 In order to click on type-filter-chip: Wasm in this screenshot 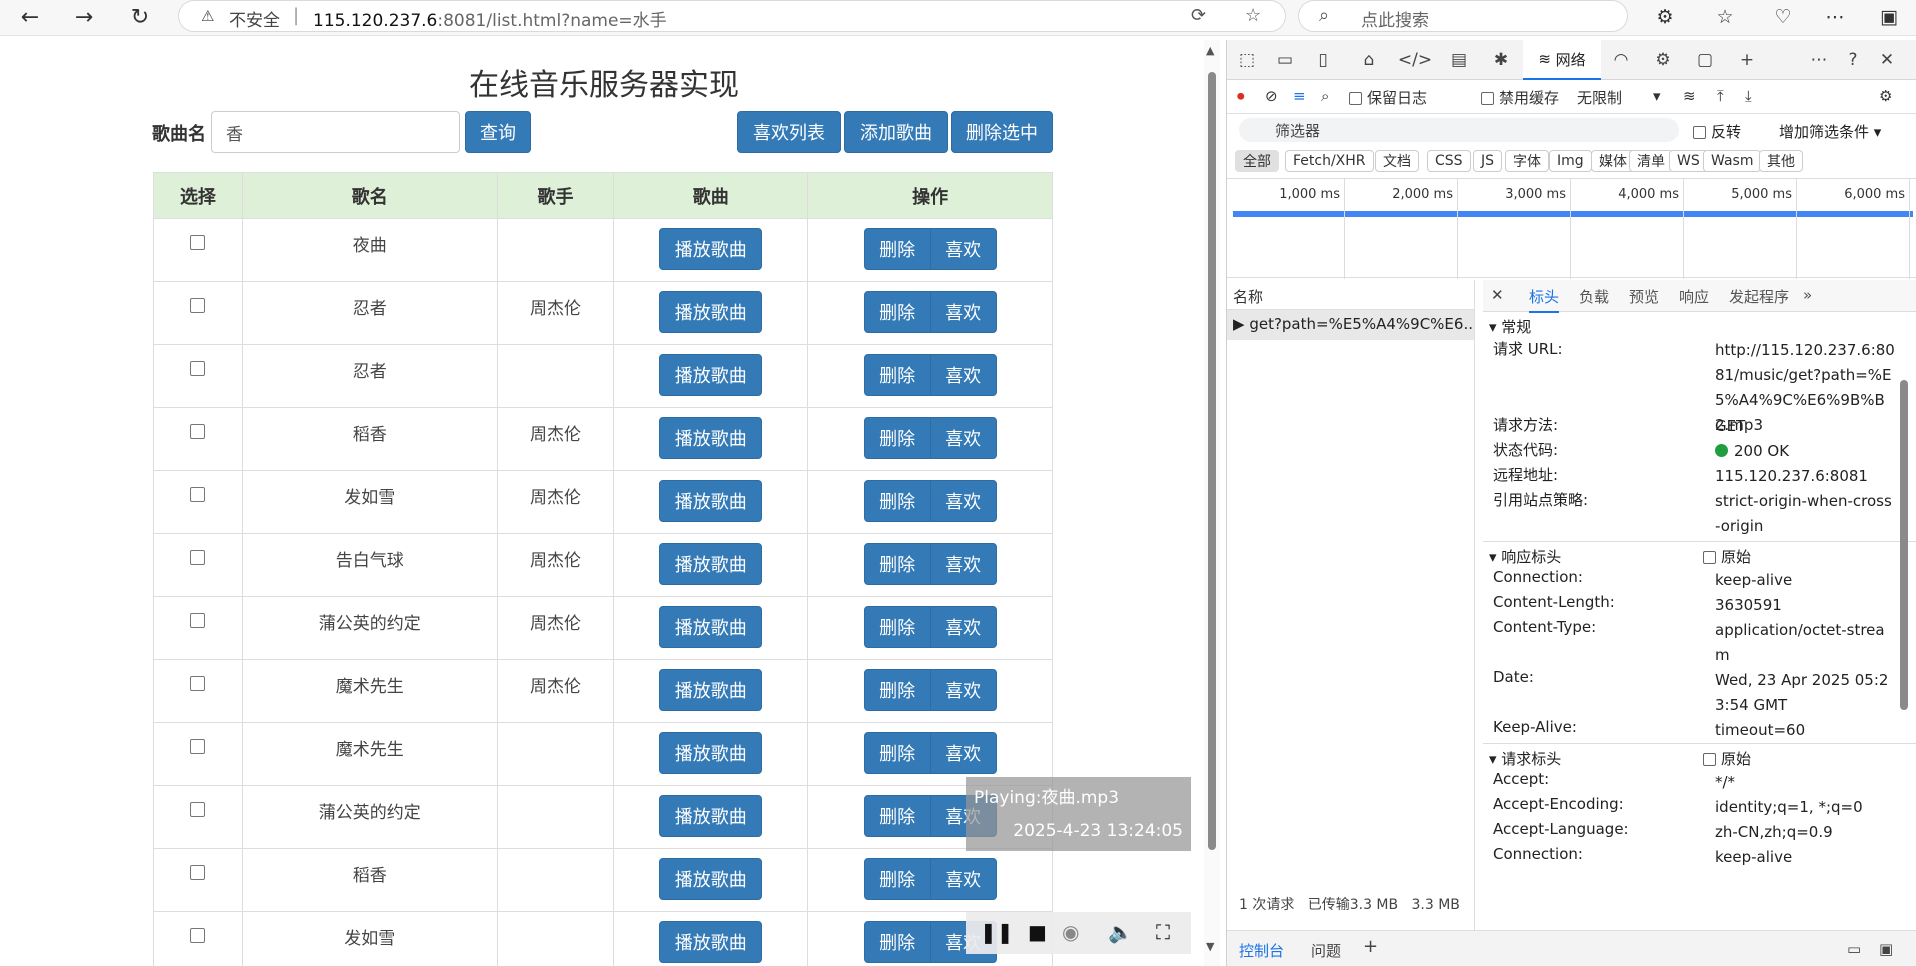, I will do `click(1732, 161)`.